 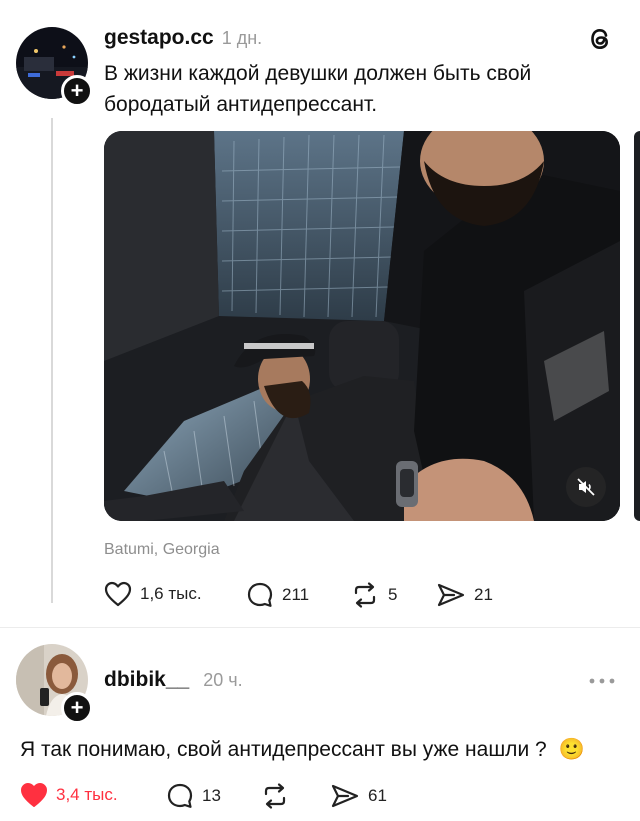 What do you see at coordinates (637, 326) in the screenshot?
I see `next-media-peek` at bounding box center [637, 326].